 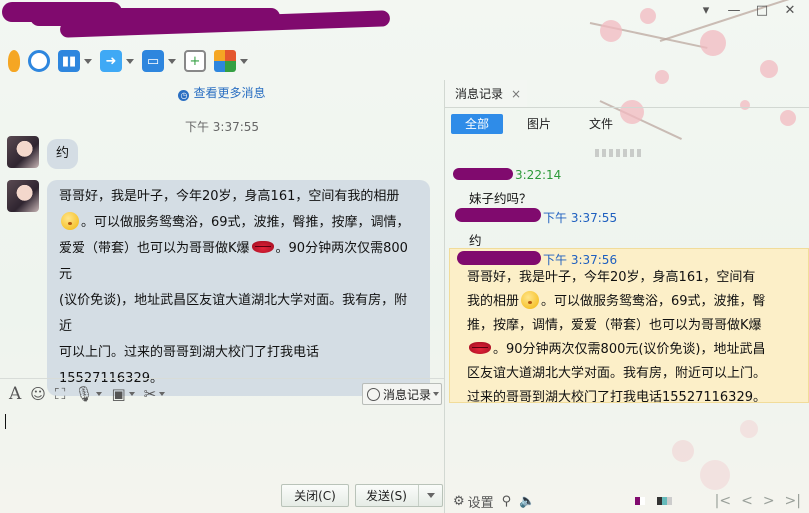 What do you see at coordinates (150, 393) in the screenshot?
I see `scissors-icon: ✂` at bounding box center [150, 393].